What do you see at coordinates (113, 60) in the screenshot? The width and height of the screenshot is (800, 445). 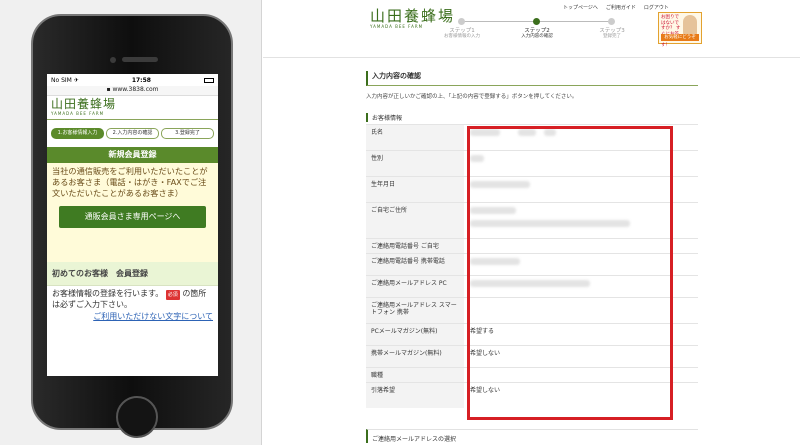 I see `camera-icon` at bounding box center [113, 60].